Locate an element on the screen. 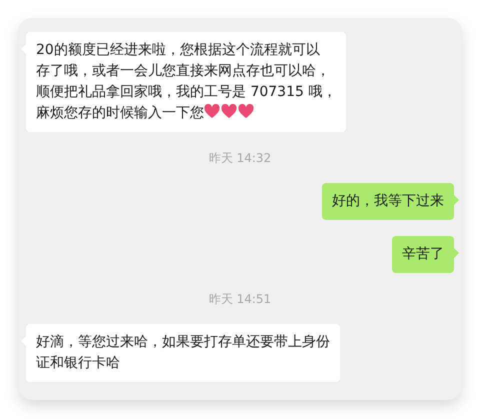 The width and height of the screenshot is (480, 419). timestamp: 昨天 14:51 is located at coordinates (240, 299).